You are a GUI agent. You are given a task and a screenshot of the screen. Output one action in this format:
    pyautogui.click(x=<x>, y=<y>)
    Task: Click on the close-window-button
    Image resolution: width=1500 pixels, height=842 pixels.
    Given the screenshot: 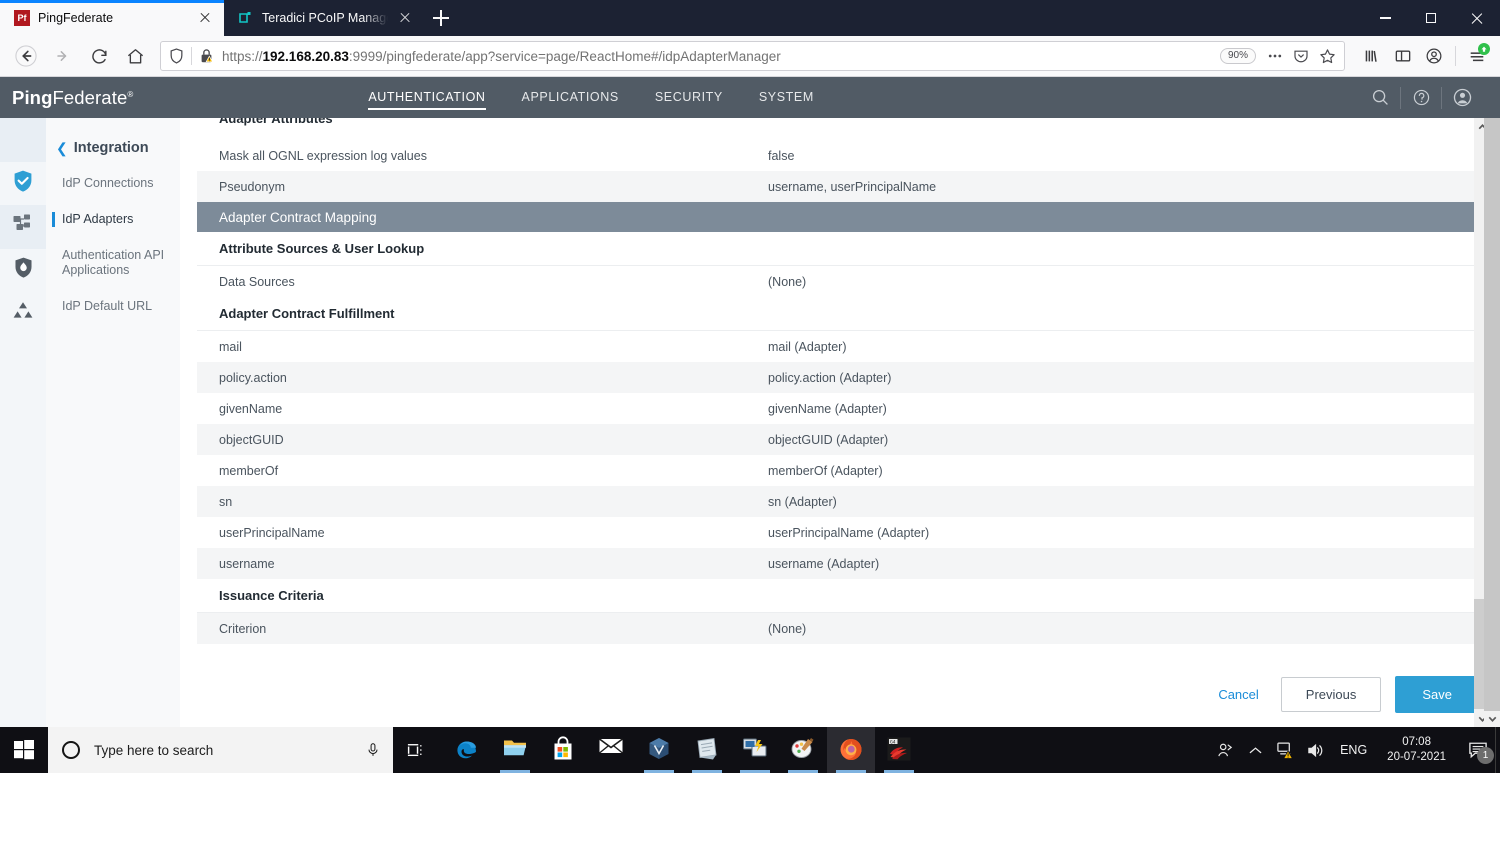 What is the action you would take?
    pyautogui.click(x=1477, y=18)
    